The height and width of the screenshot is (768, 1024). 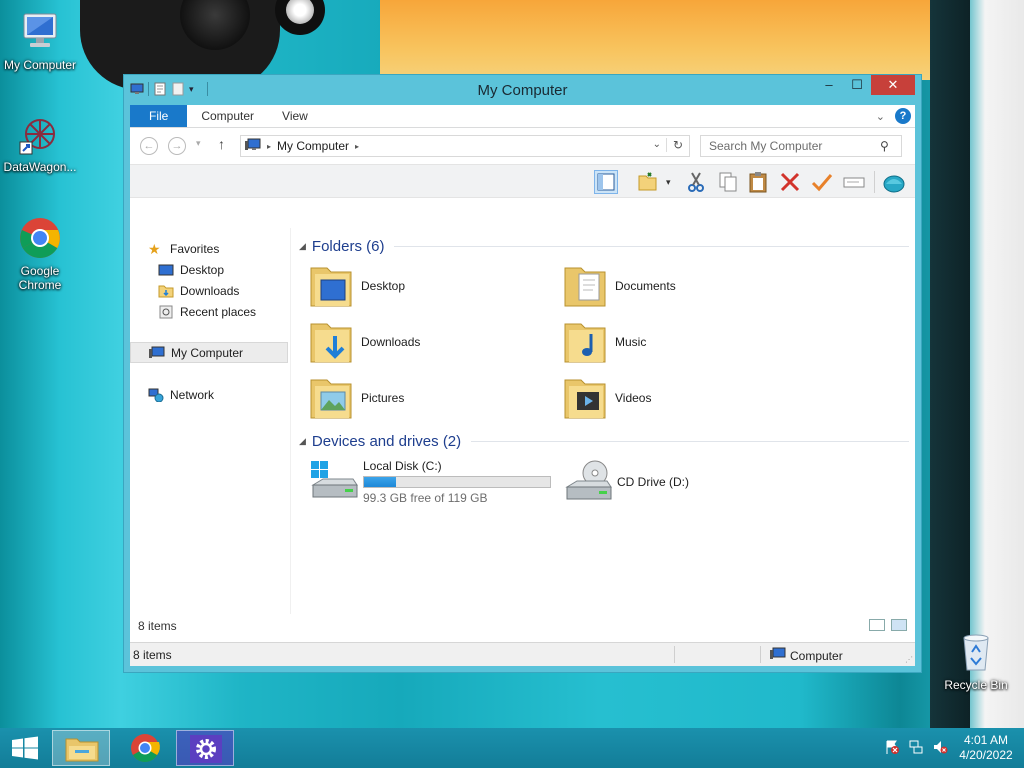 I want to click on taskbar: 4:01 AM 4/20/2022, so click(x=512, y=748).